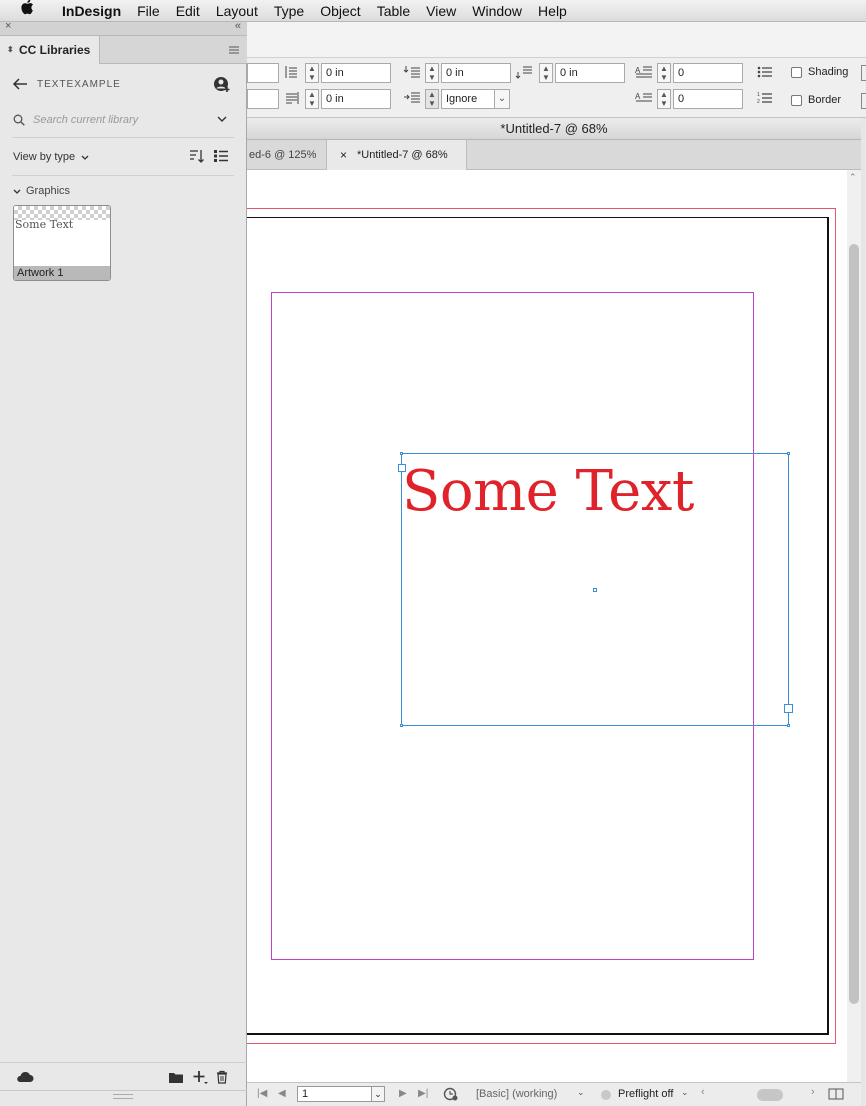 This screenshot has width=866, height=1106. I want to click on tab-untitled-7: × *Untitled-7 @ 68%, so click(397, 155).